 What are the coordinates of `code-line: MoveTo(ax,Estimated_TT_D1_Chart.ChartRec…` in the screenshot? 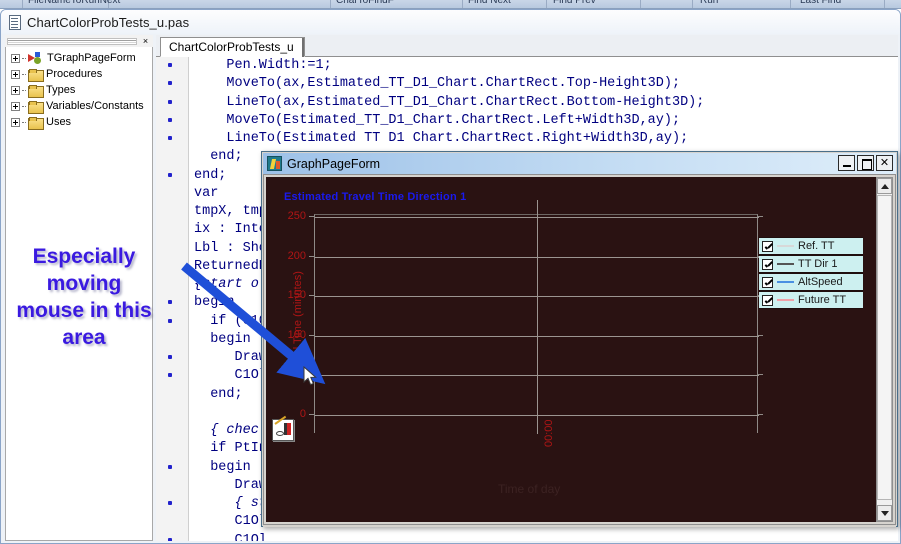 It's located at (437, 84).